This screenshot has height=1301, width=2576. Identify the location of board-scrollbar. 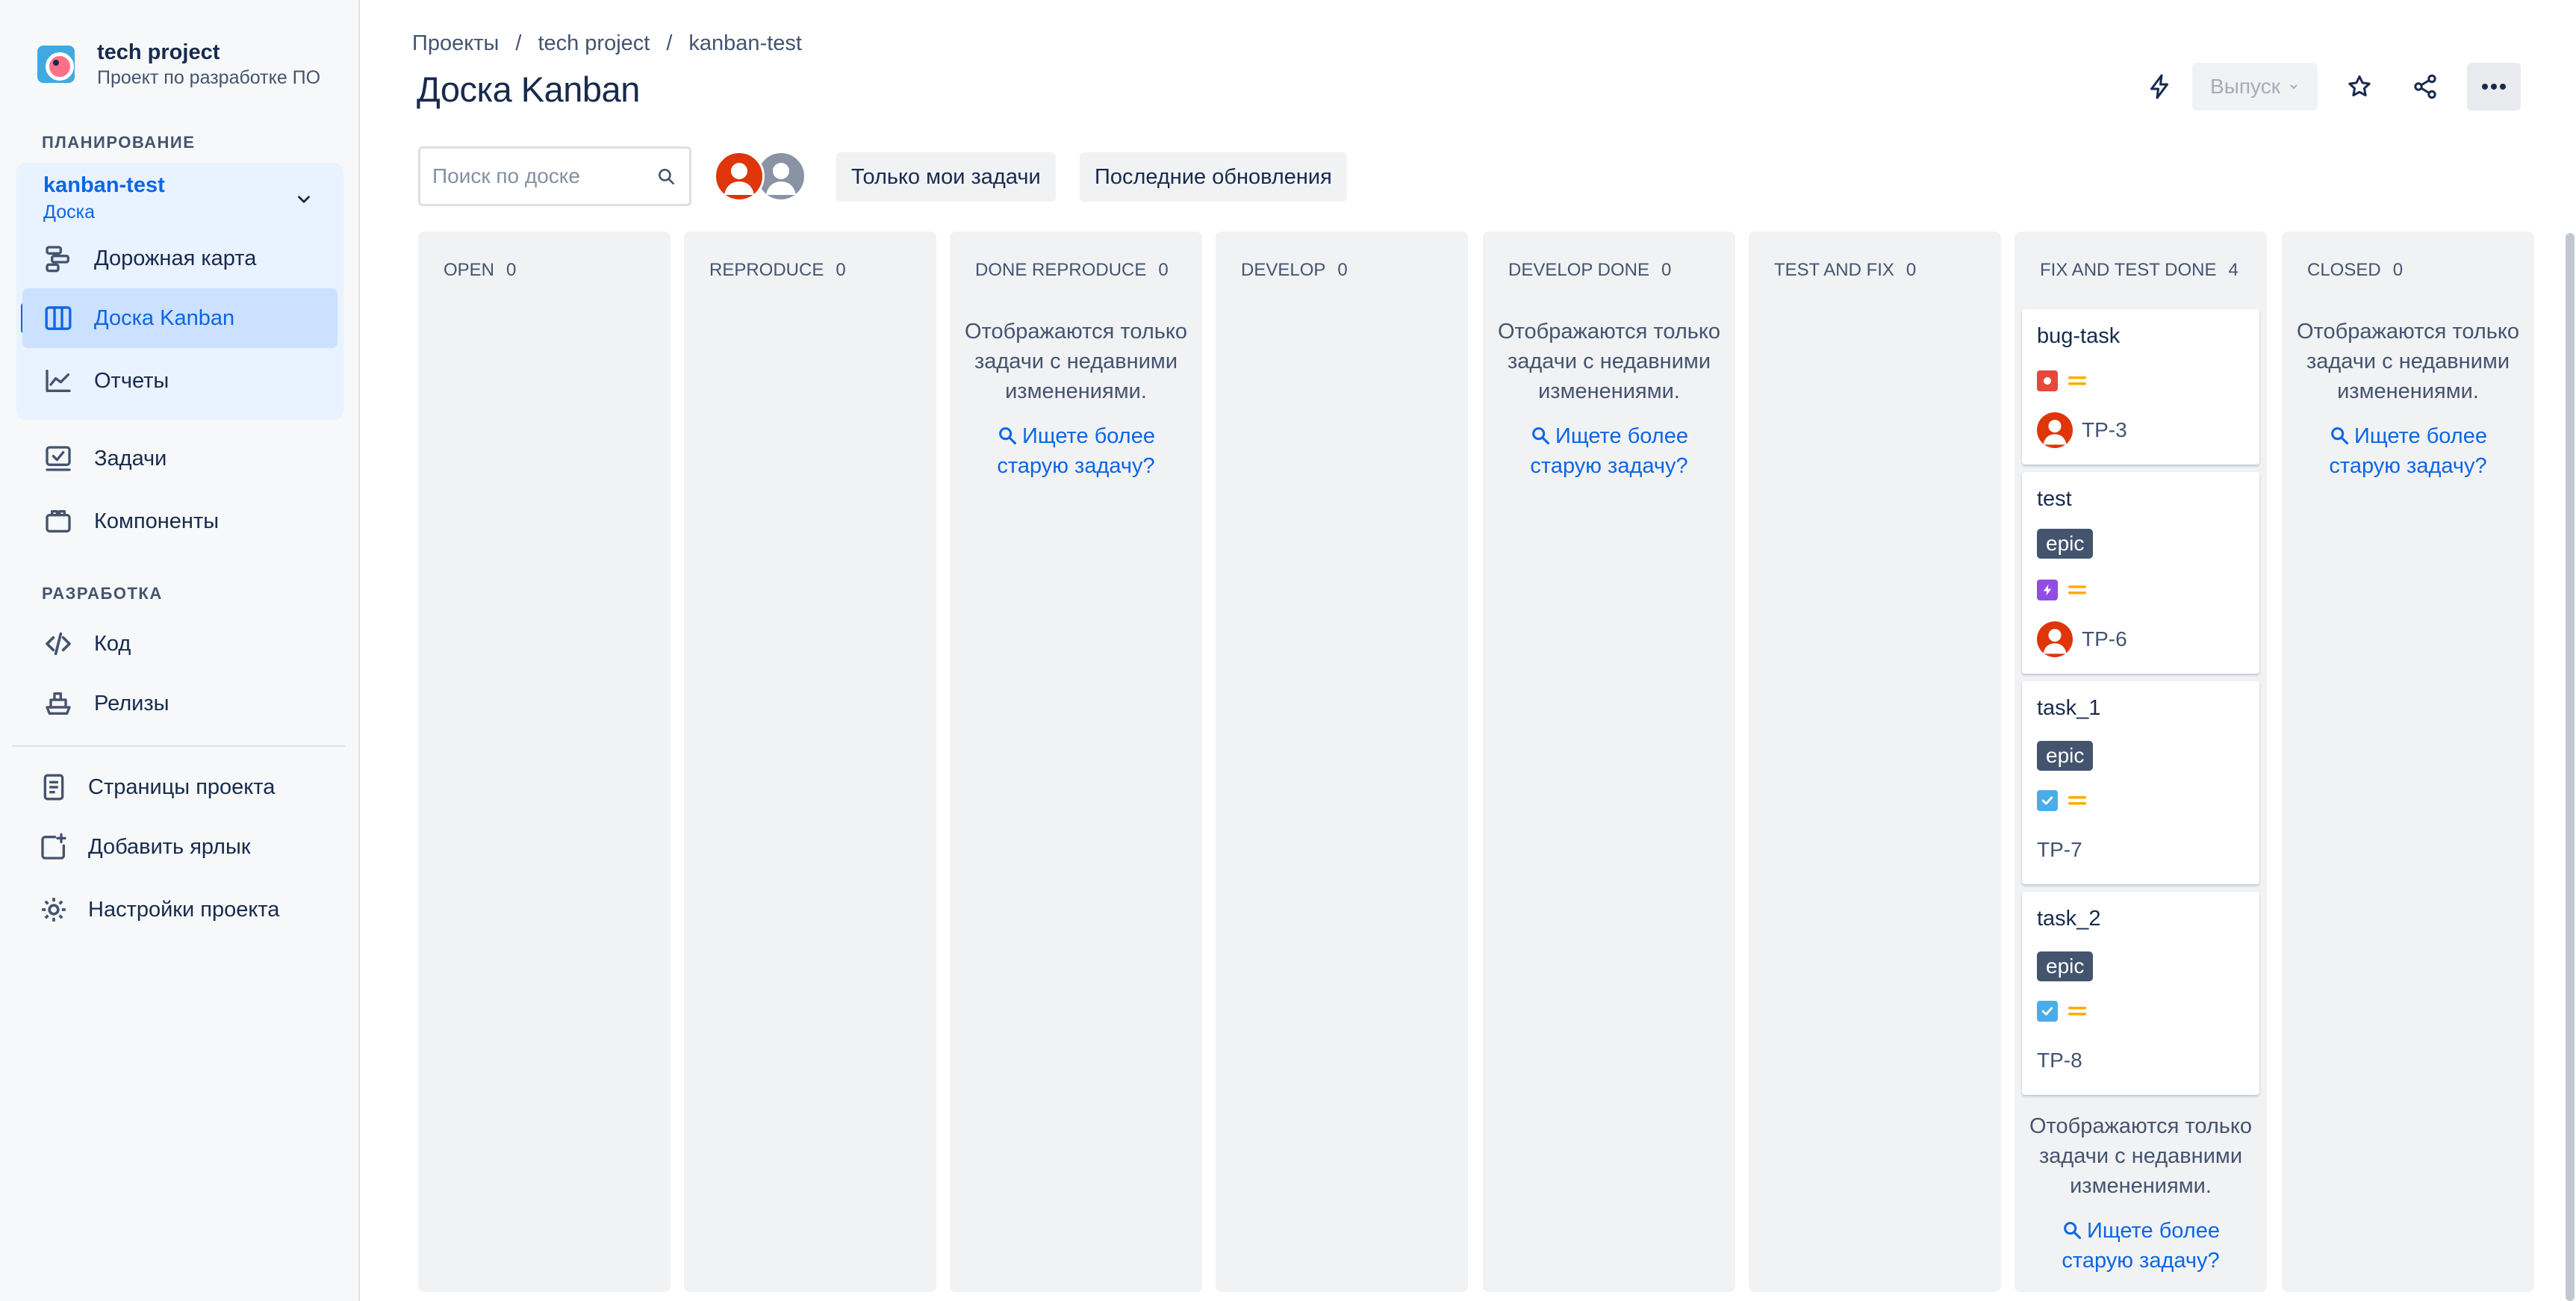
(2570, 767).